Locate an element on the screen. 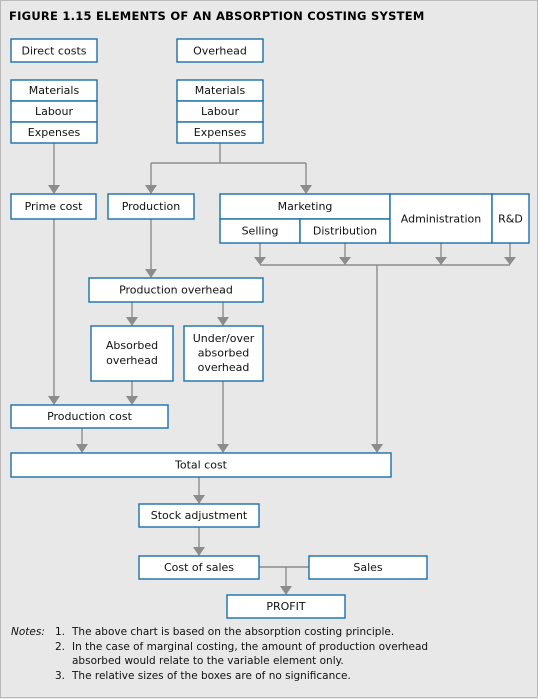  node-marketing: Marketing is located at coordinates (305, 206).